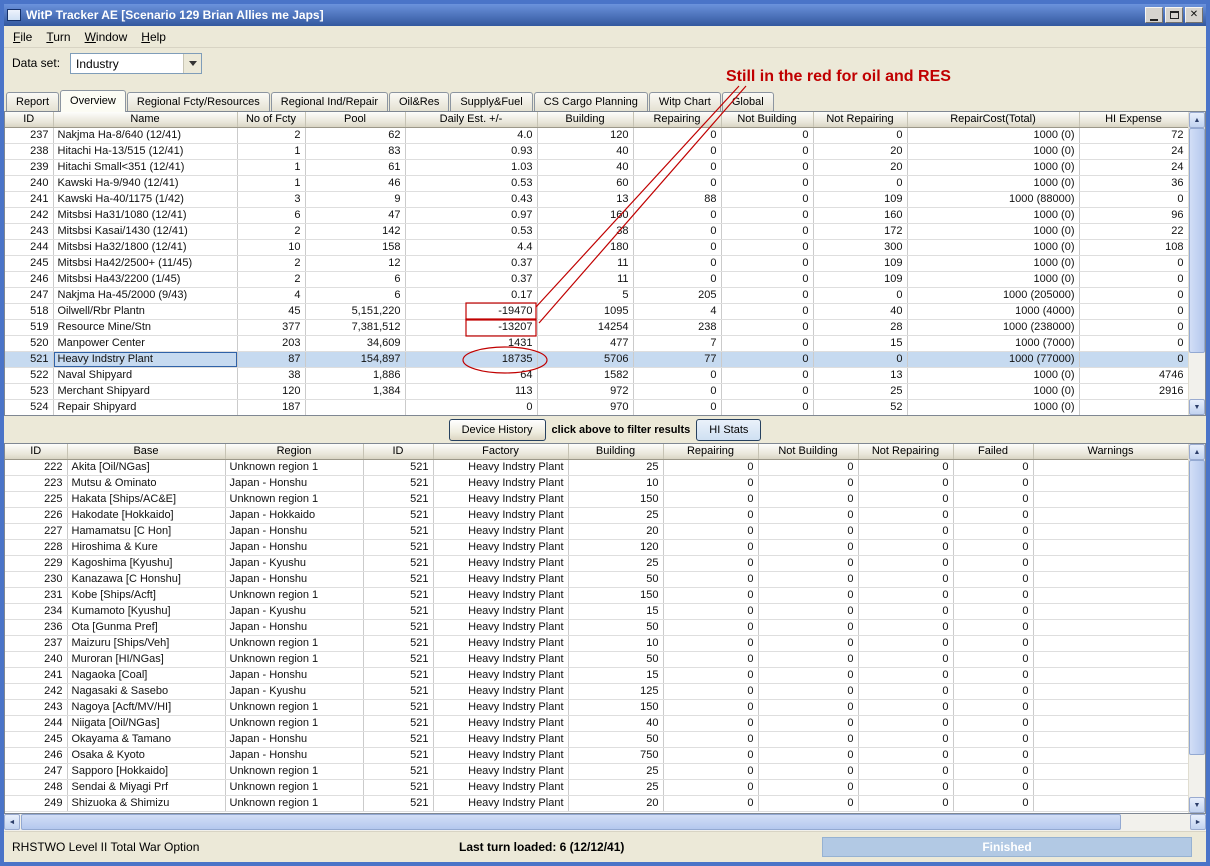 This screenshot has width=1210, height=866. I want to click on cell: 88, so click(677, 199).